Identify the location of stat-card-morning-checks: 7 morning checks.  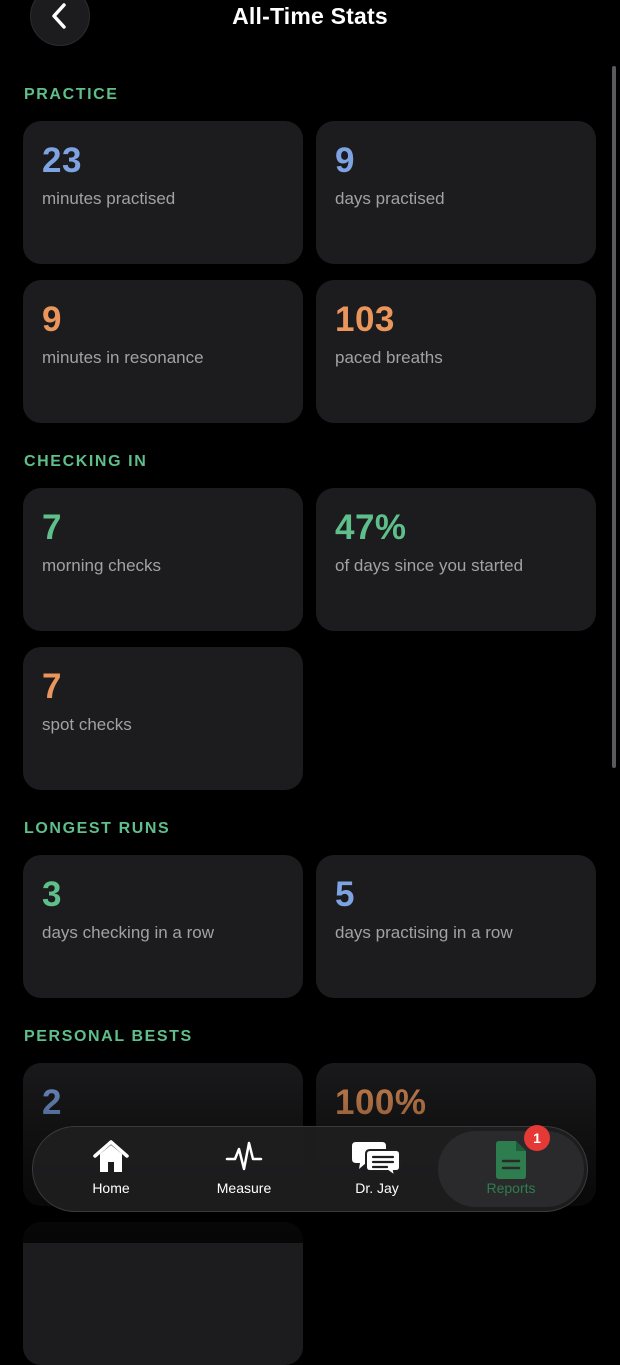
(163, 559).